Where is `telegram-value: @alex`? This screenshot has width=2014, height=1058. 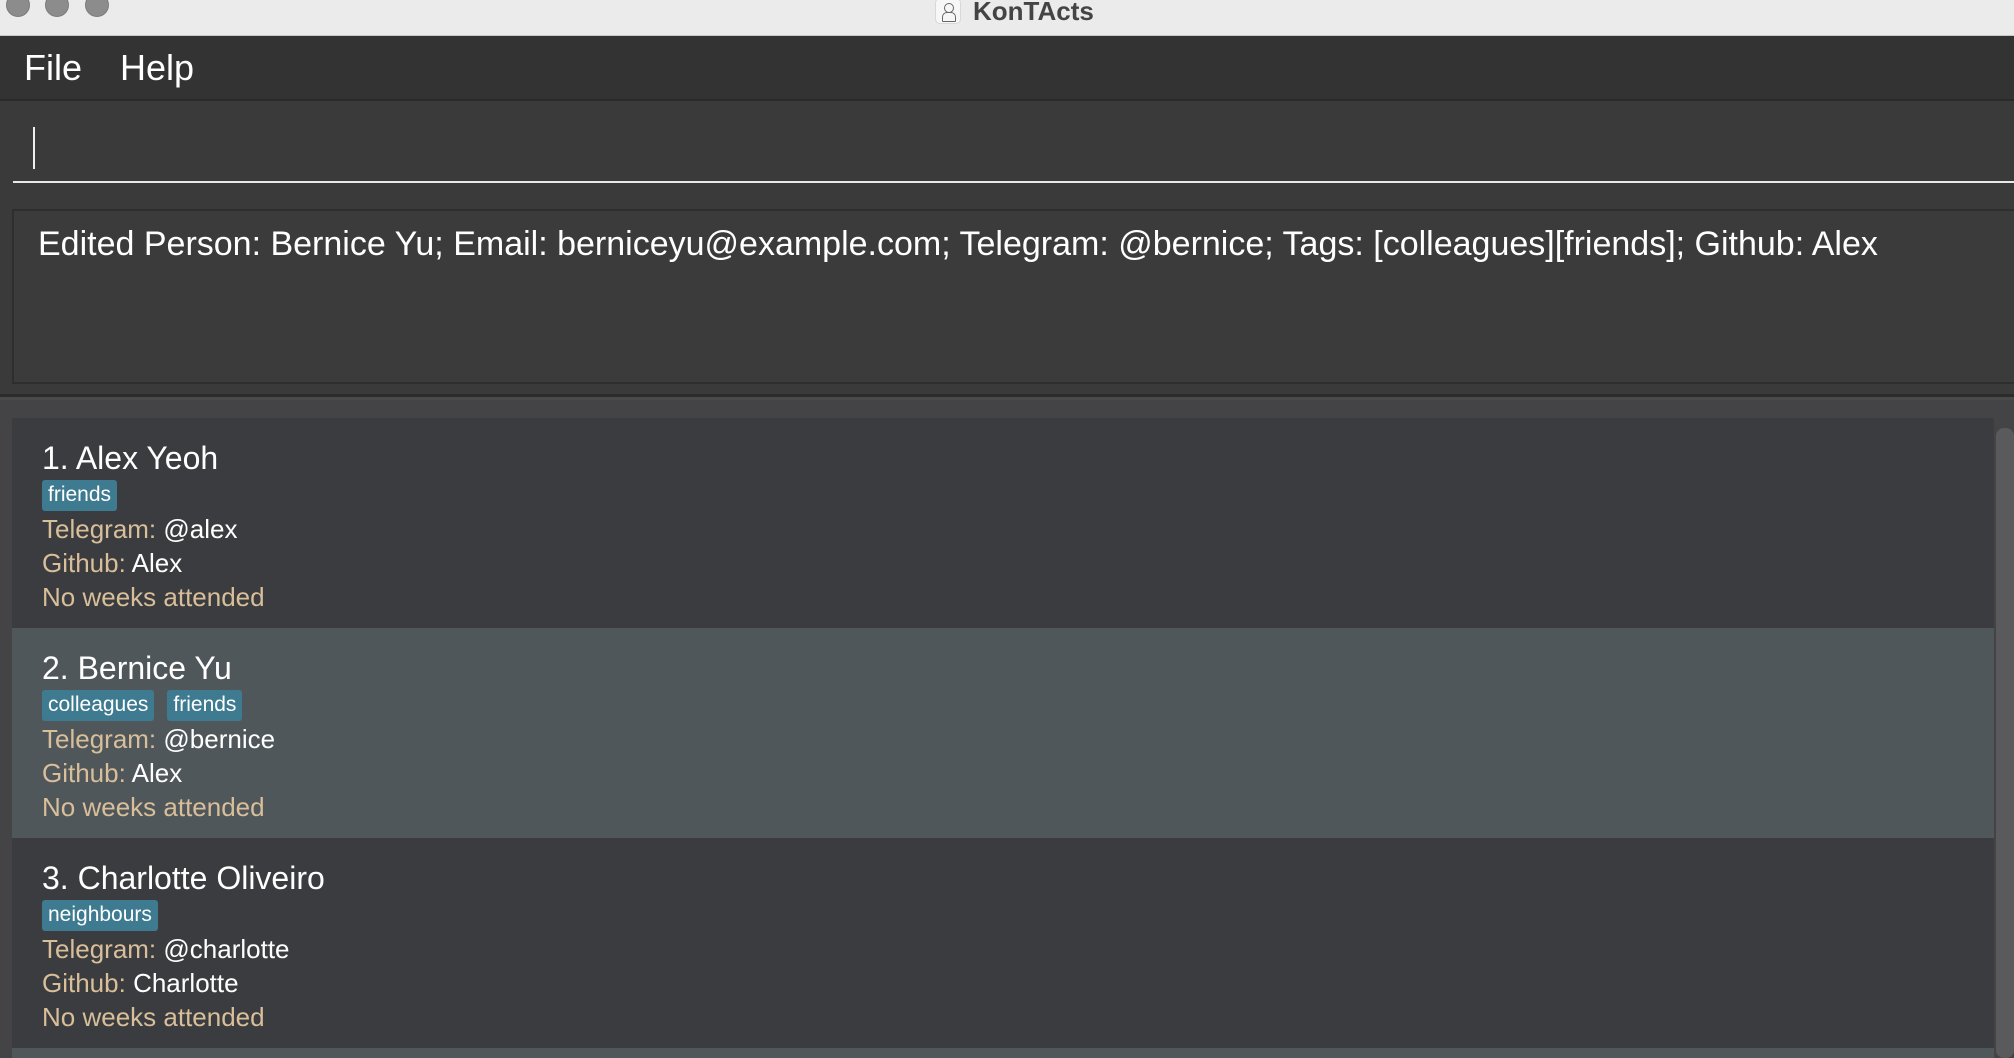
telegram-value: @alex is located at coordinates (200, 529).